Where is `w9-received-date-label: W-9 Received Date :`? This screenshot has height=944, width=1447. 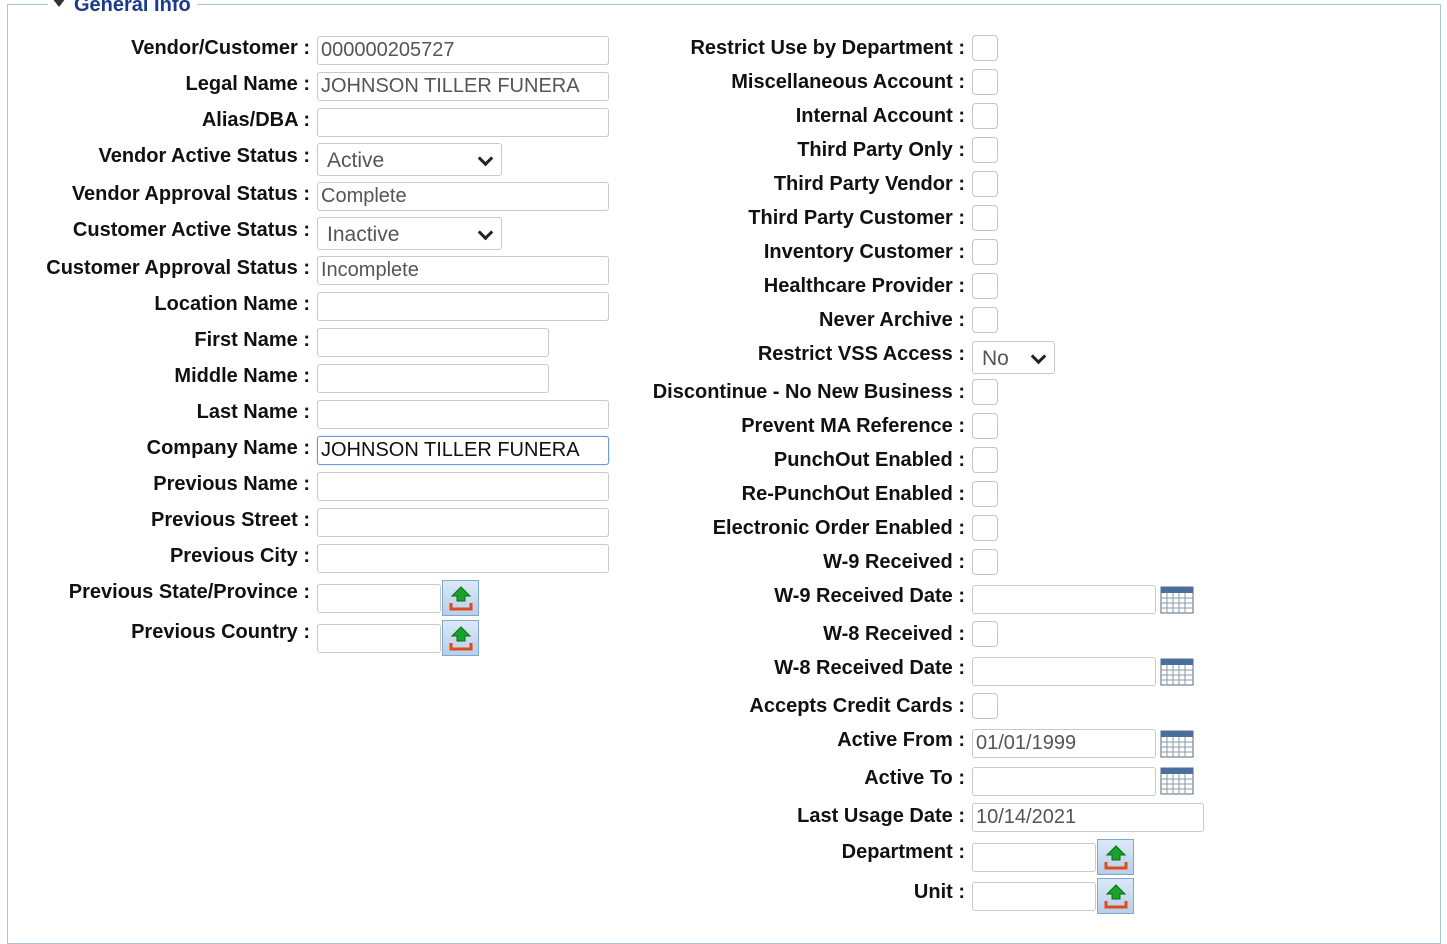
w9-received-date-label: W-9 Received Date : is located at coordinates (869, 596).